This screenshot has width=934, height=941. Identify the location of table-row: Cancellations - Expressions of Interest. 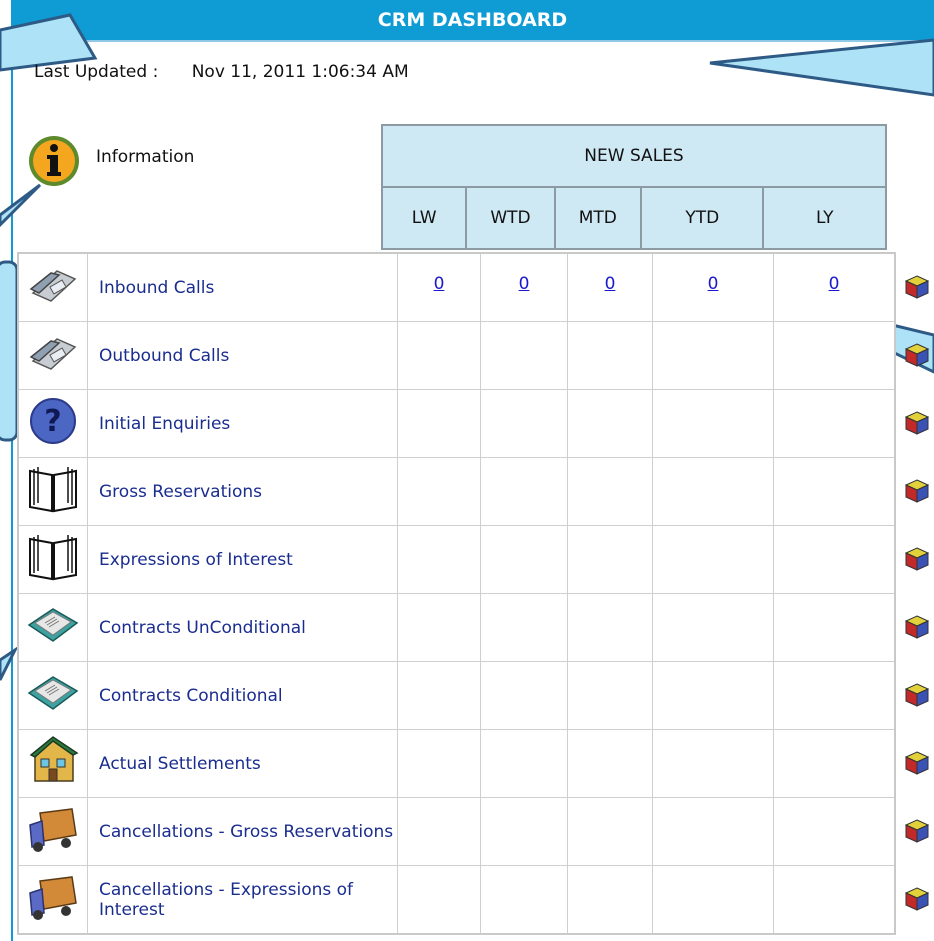
(456, 900).